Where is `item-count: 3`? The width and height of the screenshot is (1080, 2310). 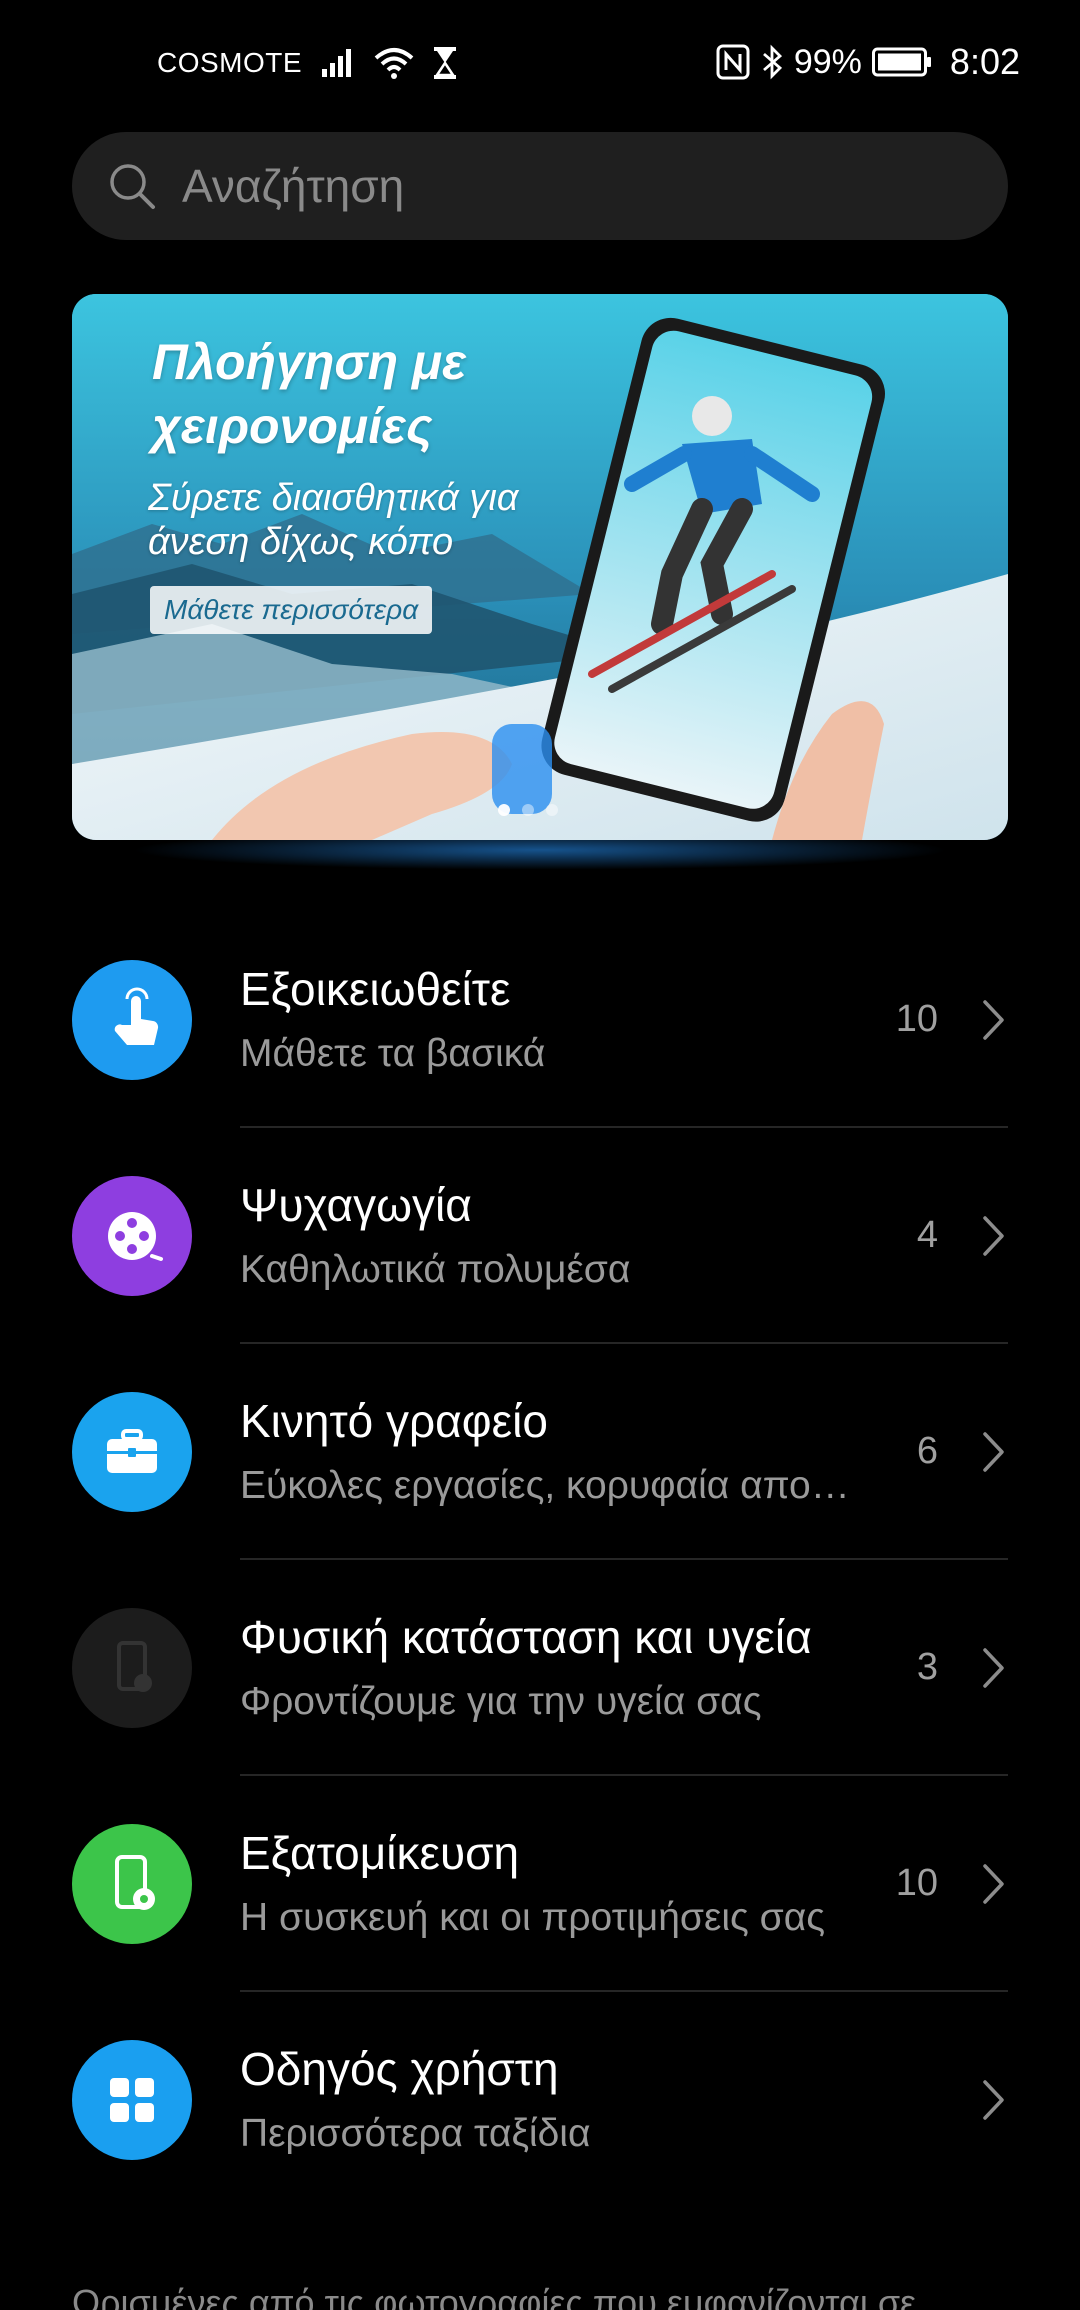 item-count: 3 is located at coordinates (927, 1667).